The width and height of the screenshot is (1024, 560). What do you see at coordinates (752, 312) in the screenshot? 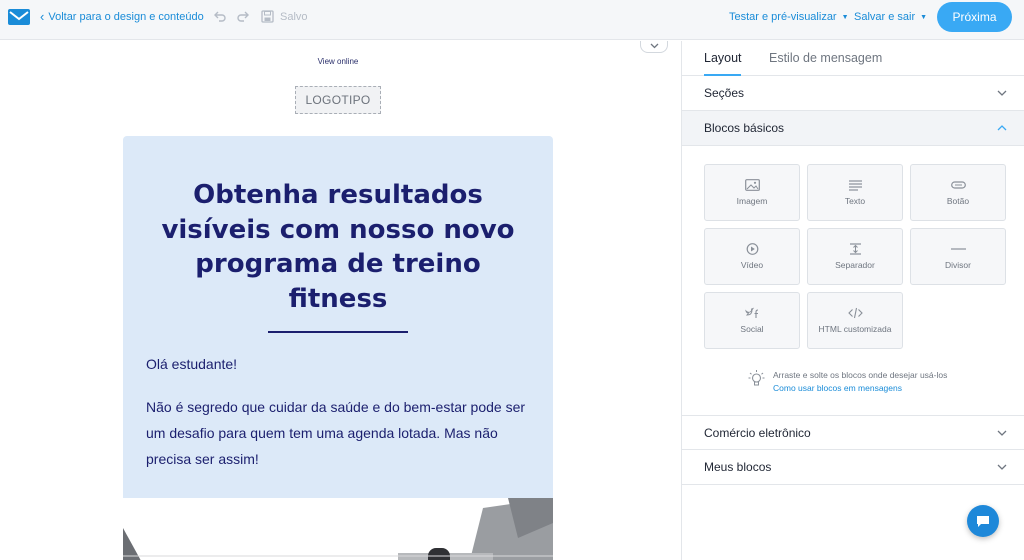
I see `social-icon` at bounding box center [752, 312].